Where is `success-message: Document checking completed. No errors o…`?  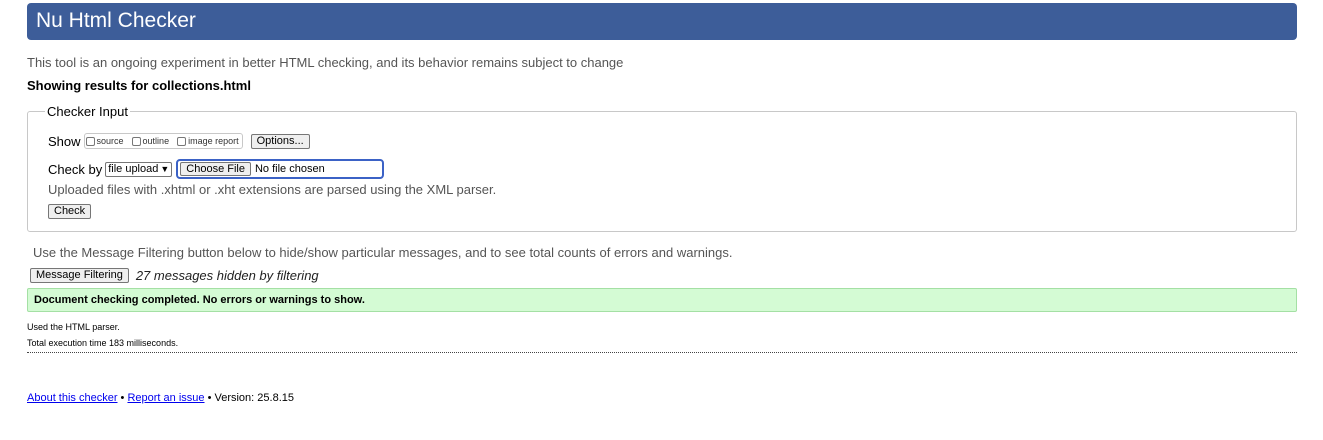
success-message: Document checking completed. No errors o… is located at coordinates (662, 300).